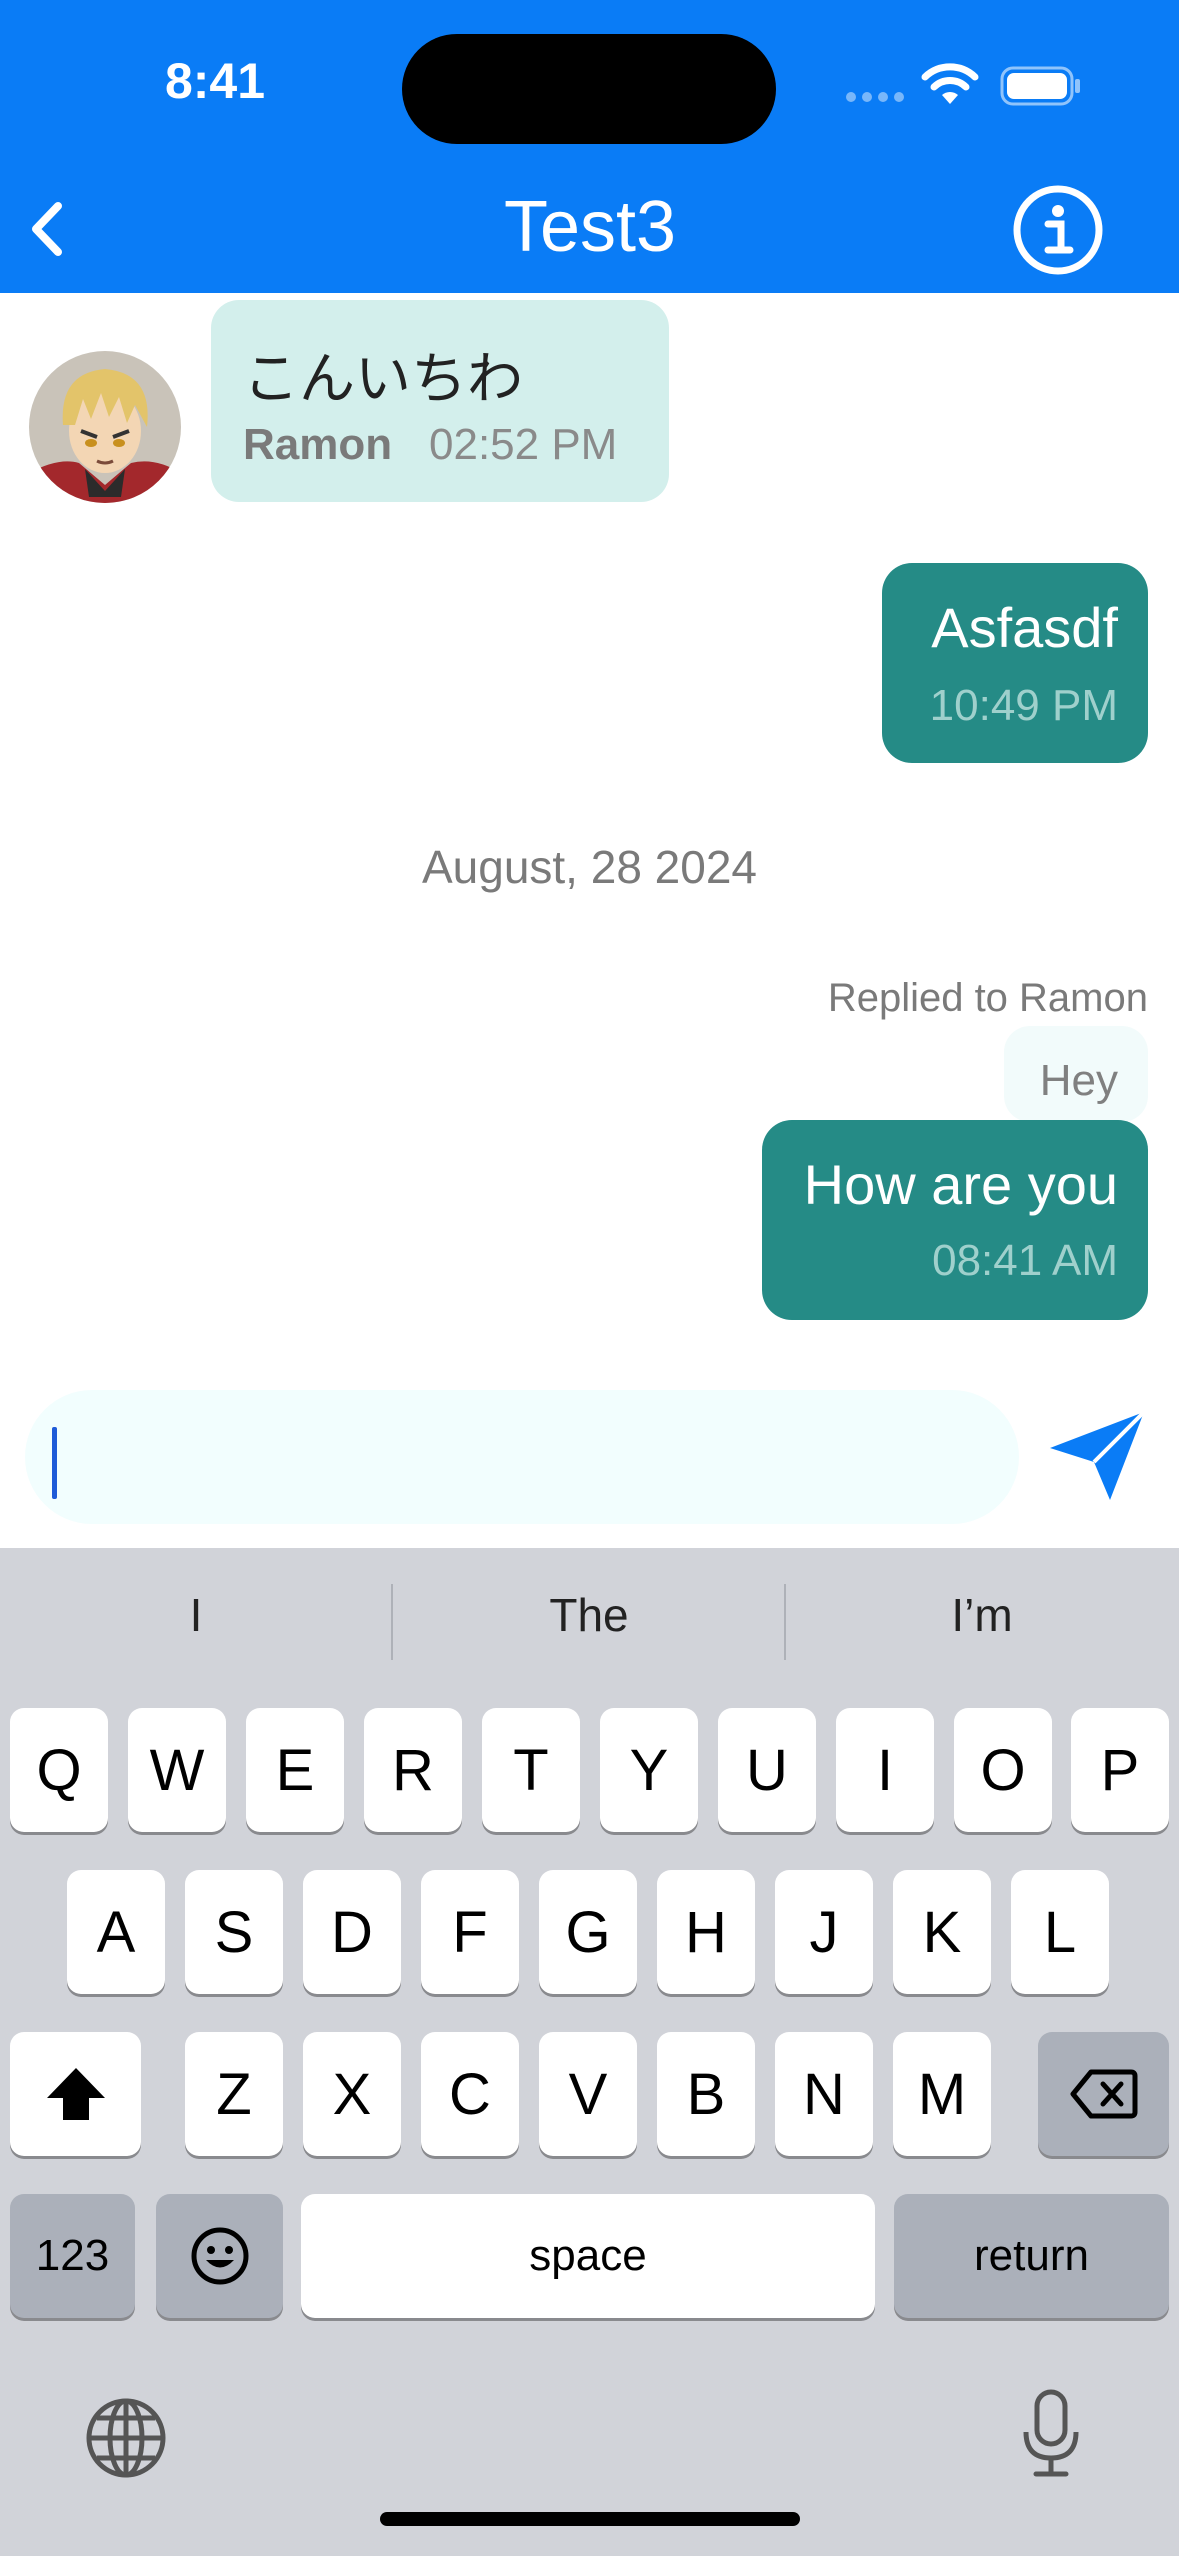 The image size is (1179, 2556). I want to click on key-n: N, so click(824, 2094).